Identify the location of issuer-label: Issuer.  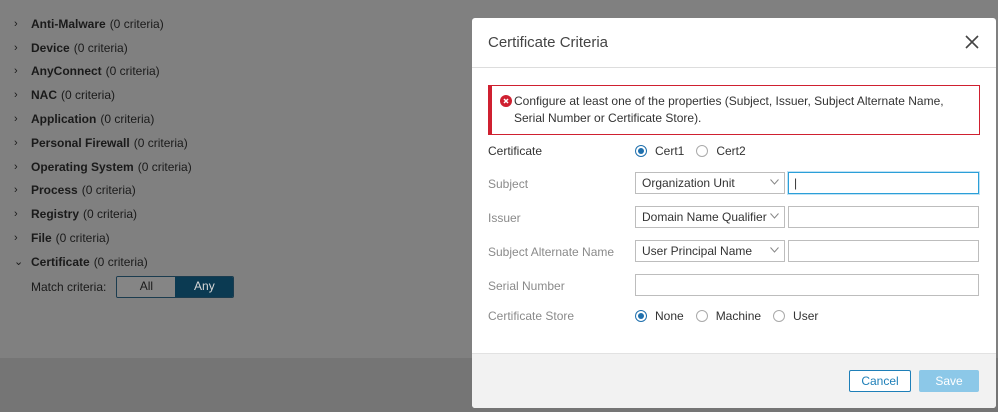
(504, 218).